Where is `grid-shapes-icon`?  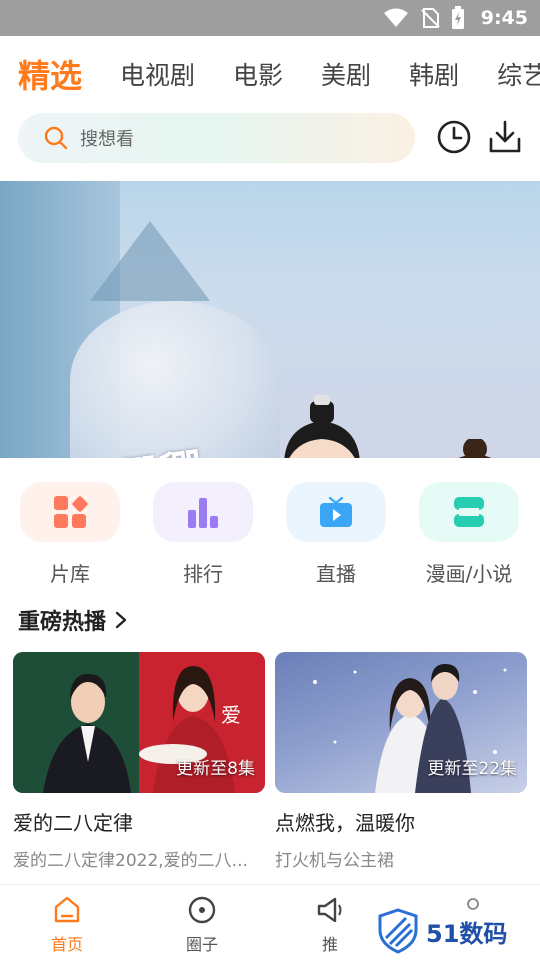
grid-shapes-icon is located at coordinates (71, 512).